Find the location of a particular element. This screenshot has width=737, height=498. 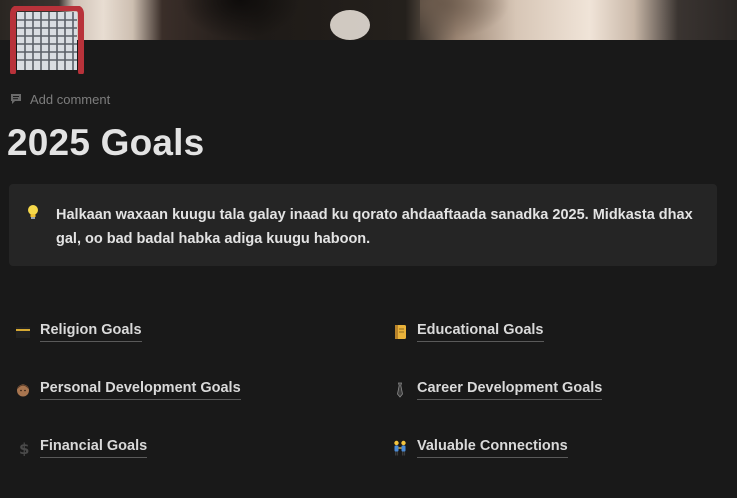

kaaba-icon is located at coordinates (23, 332).